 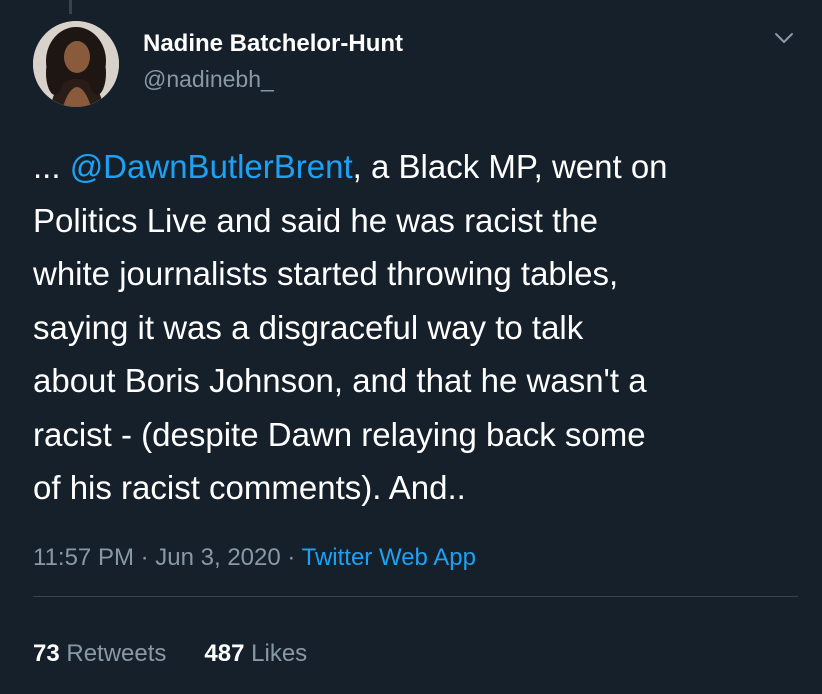 What do you see at coordinates (211, 166) in the screenshot?
I see `mention-link: @DawnButlerBrent` at bounding box center [211, 166].